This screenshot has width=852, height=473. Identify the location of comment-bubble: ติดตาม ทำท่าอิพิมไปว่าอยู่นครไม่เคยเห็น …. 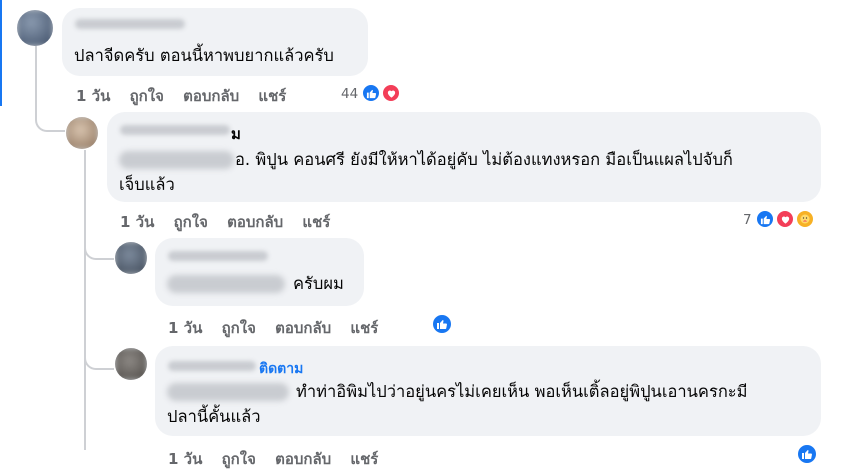
(488, 391).